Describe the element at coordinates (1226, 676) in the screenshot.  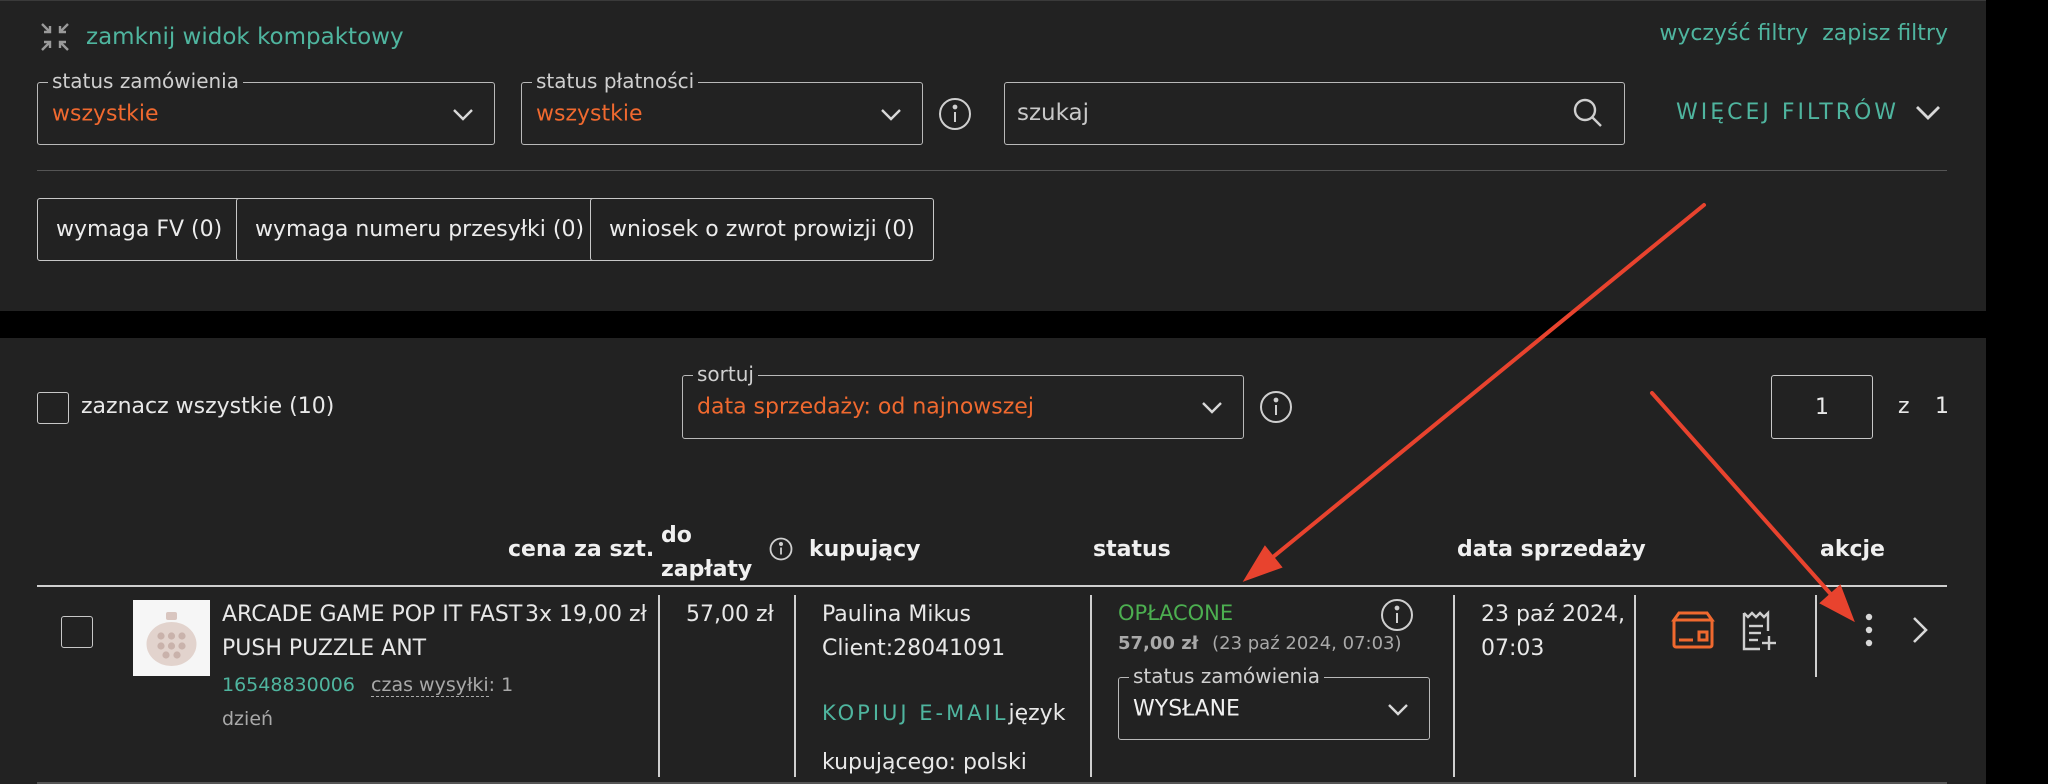
I see `row-order-status-legend: status zamówienia` at that location.